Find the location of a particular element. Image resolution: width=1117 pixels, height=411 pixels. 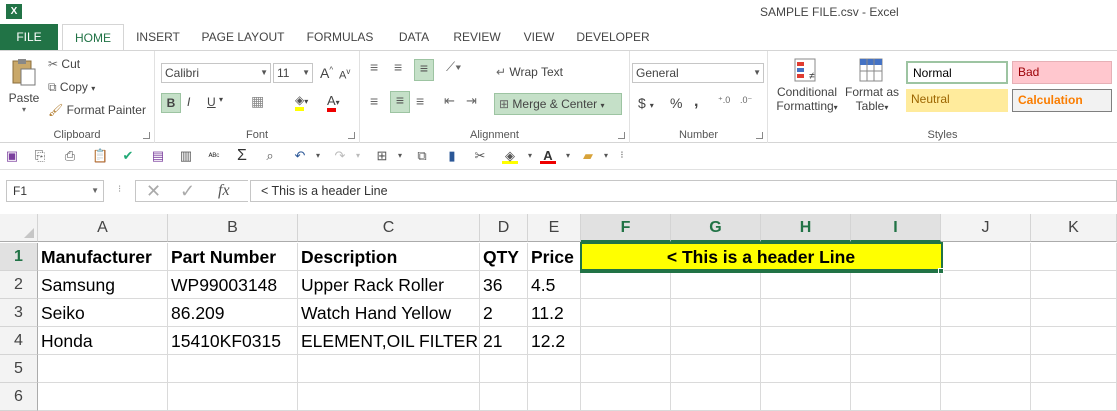

row-header-4: 4 is located at coordinates (19, 341).